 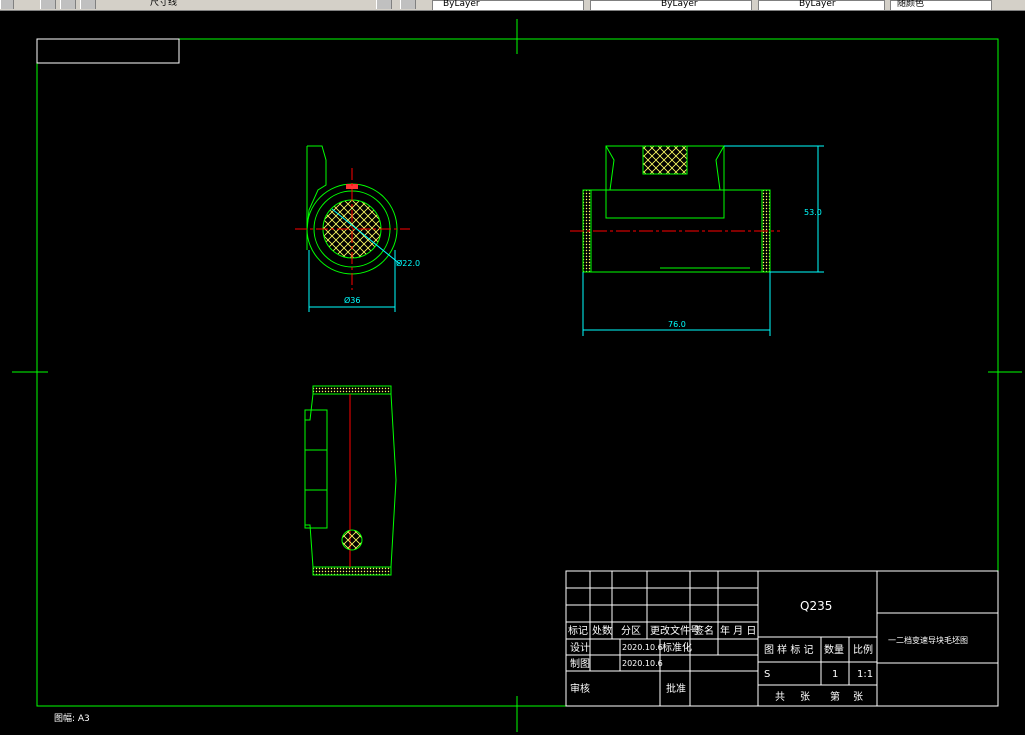 I want to click on light-bulb-icon, so click(x=68, y=4).